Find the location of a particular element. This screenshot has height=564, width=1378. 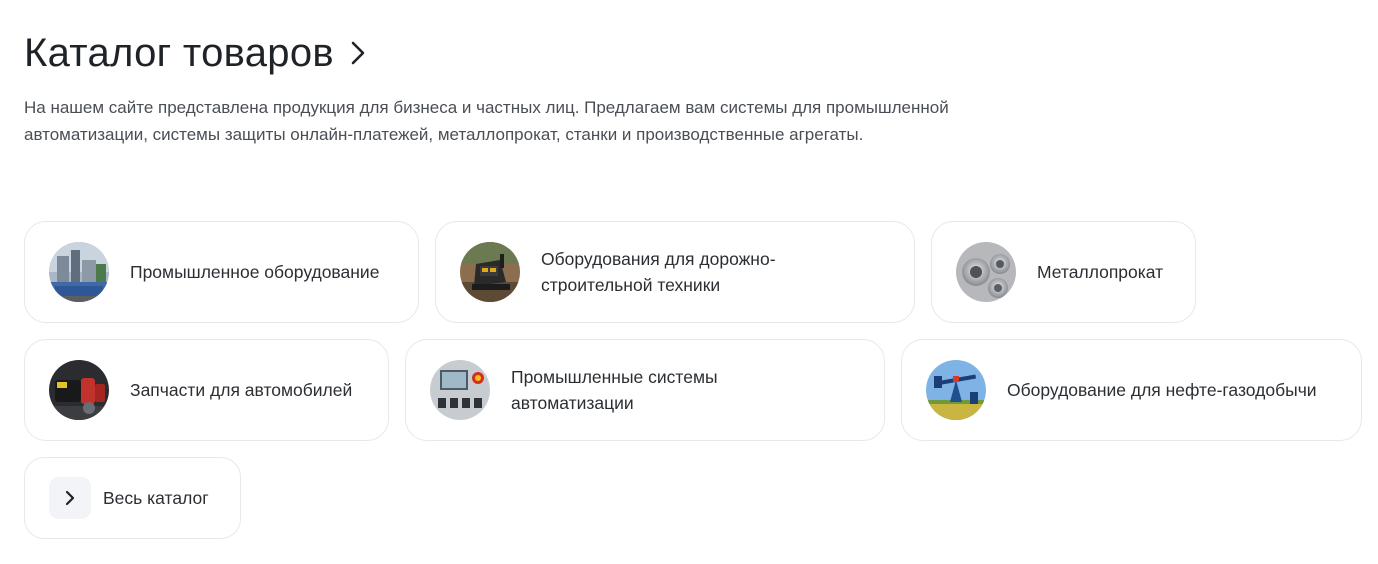

all-catalog-button: Весь каталог is located at coordinates (132, 498).